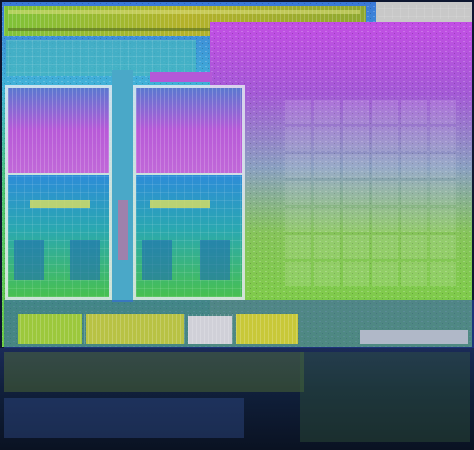 The height and width of the screenshot is (450, 474). Describe the element at coordinates (101, 58) in the screenshot. I see `left-upper-io-grid` at that location.